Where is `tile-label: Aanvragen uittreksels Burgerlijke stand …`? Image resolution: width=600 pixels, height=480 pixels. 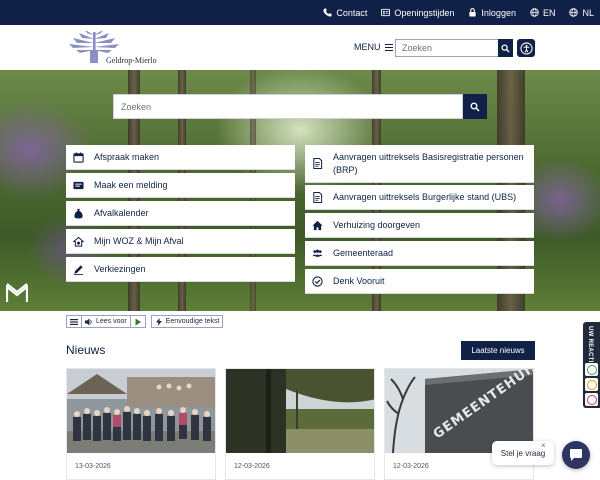 tile-label: Aanvragen uittreksels Burgerlijke stand … is located at coordinates (425, 196).